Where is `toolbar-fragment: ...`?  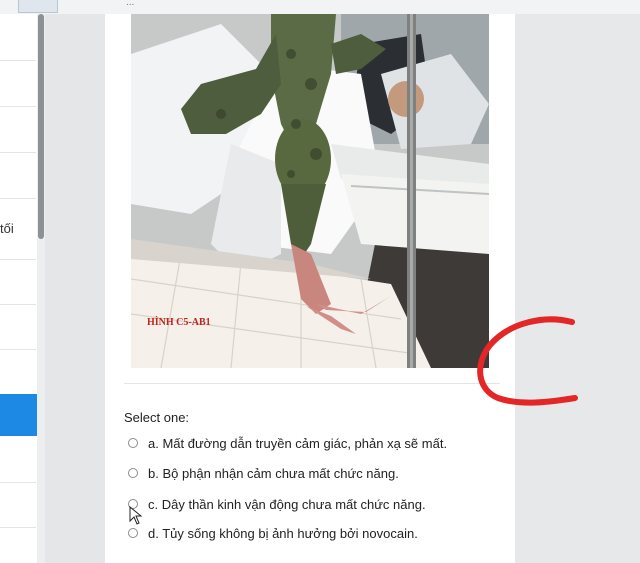 toolbar-fragment: ... is located at coordinates (130, 4).